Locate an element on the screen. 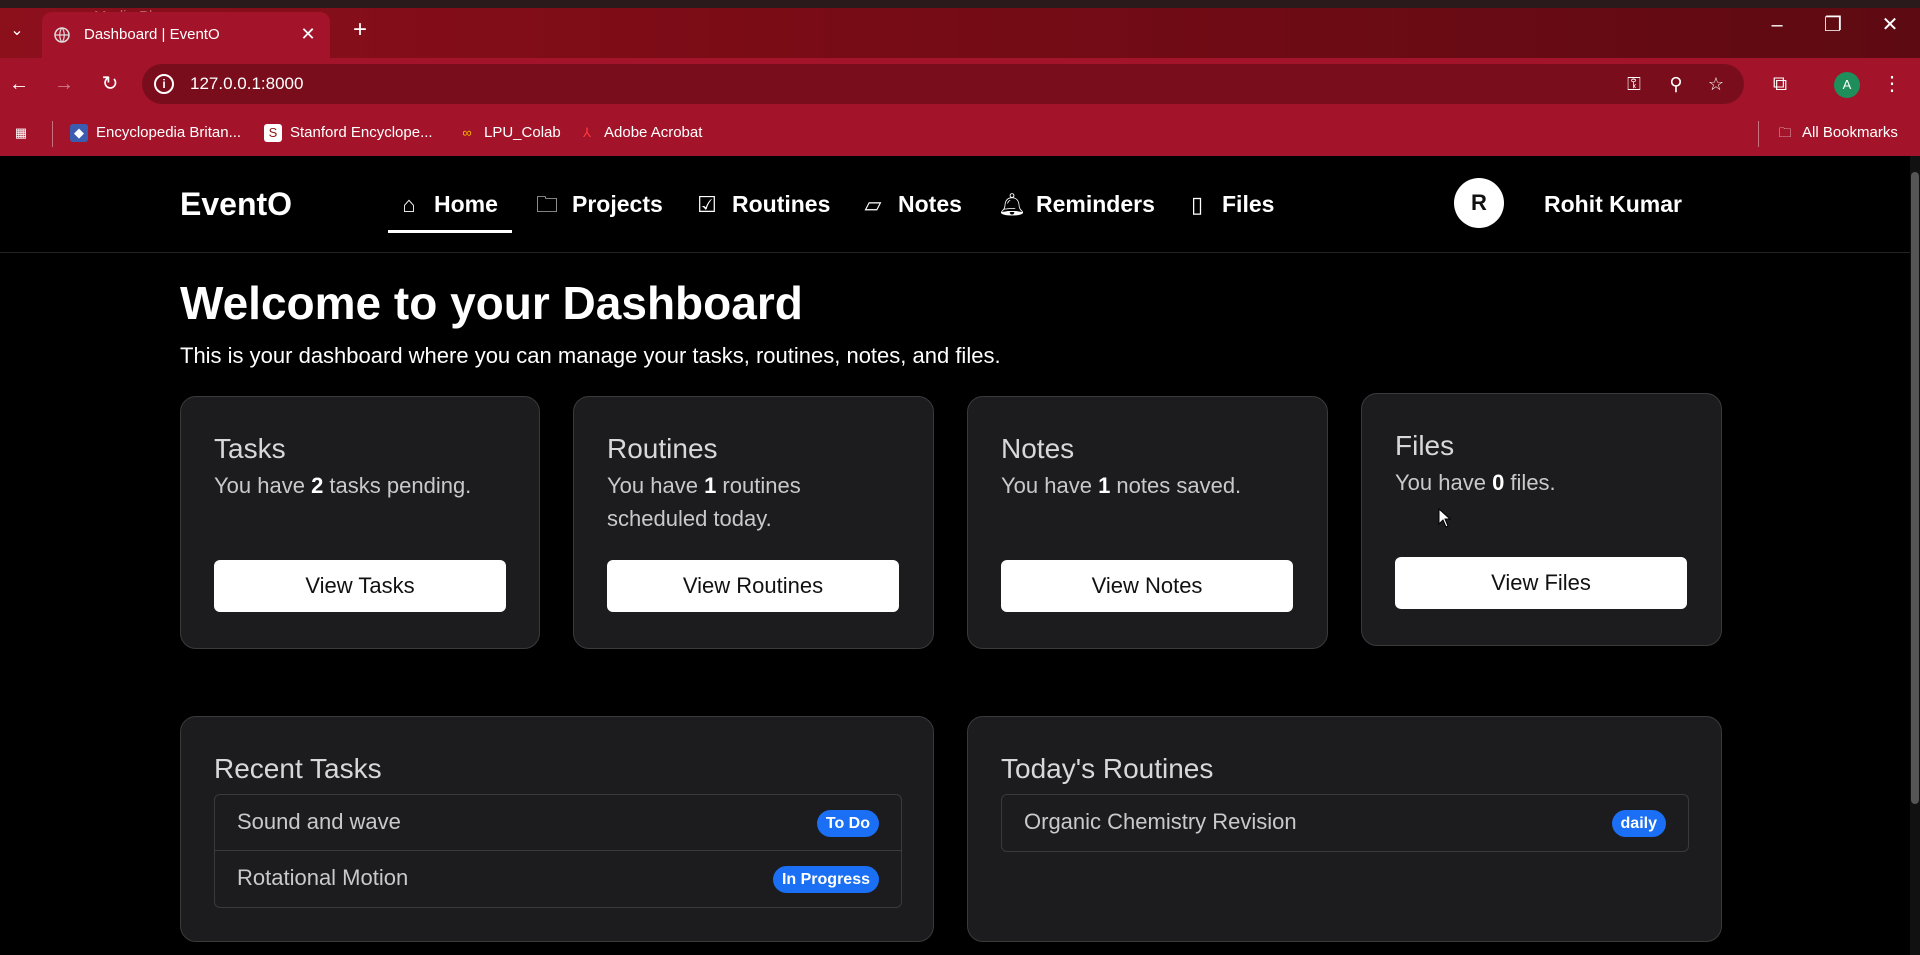 This screenshot has height=955, width=1920. reload-button: ↻ is located at coordinates (110, 84).